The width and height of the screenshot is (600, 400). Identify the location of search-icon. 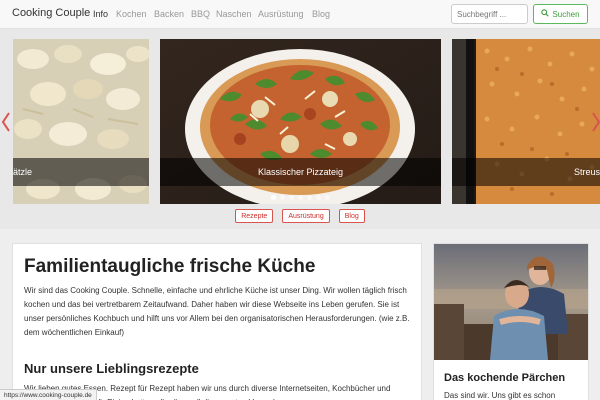
(545, 14).